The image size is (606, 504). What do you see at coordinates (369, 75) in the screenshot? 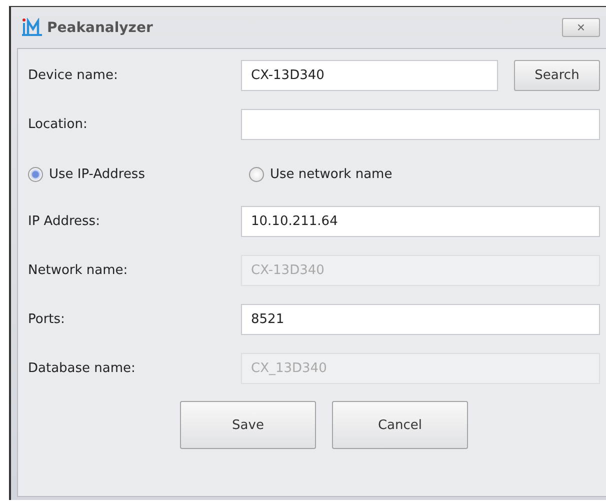
I see `text-field: CX-13D340` at bounding box center [369, 75].